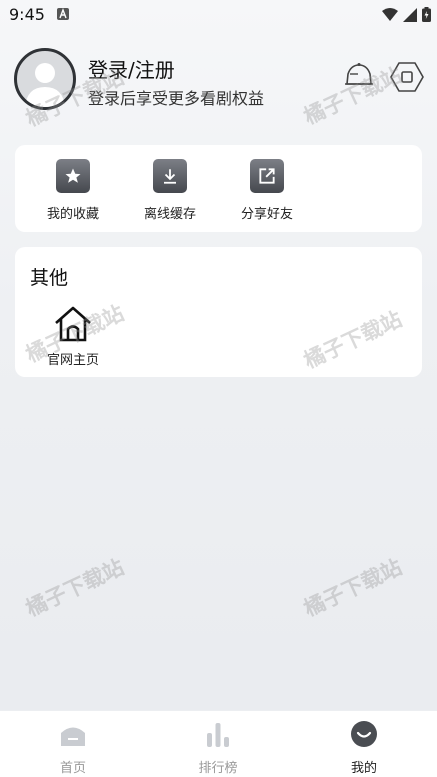  I want to click on download-icon, so click(170, 176).